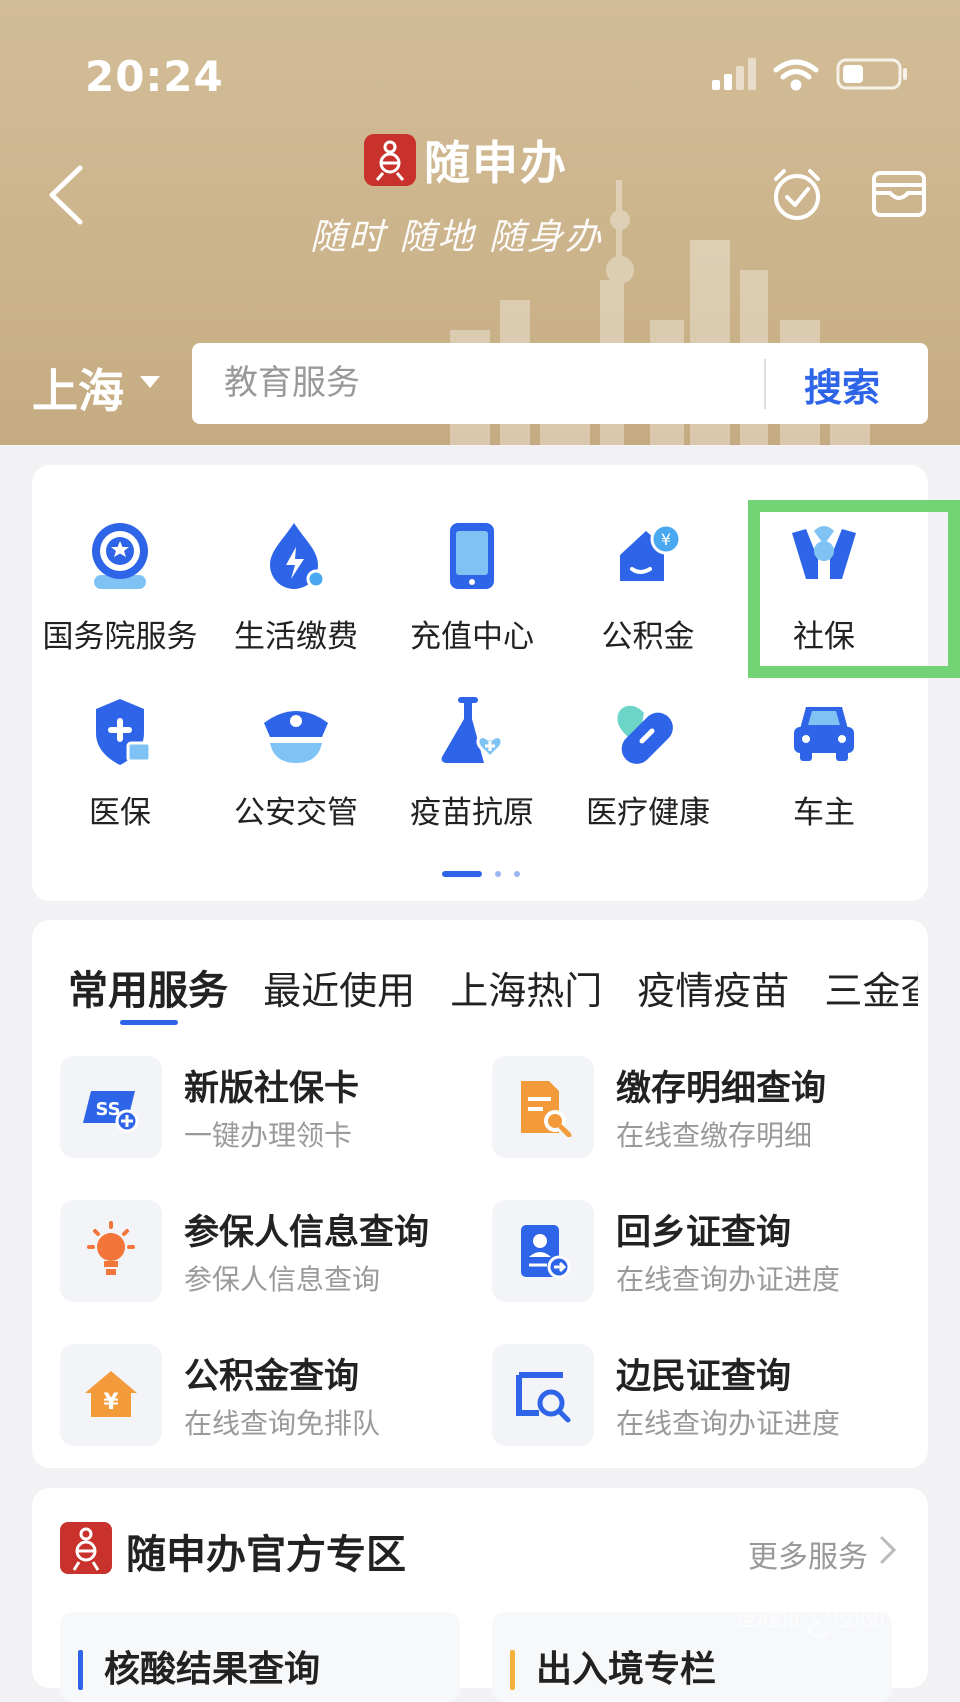  What do you see at coordinates (546, 1252) in the screenshot?
I see `id-card-icon` at bounding box center [546, 1252].